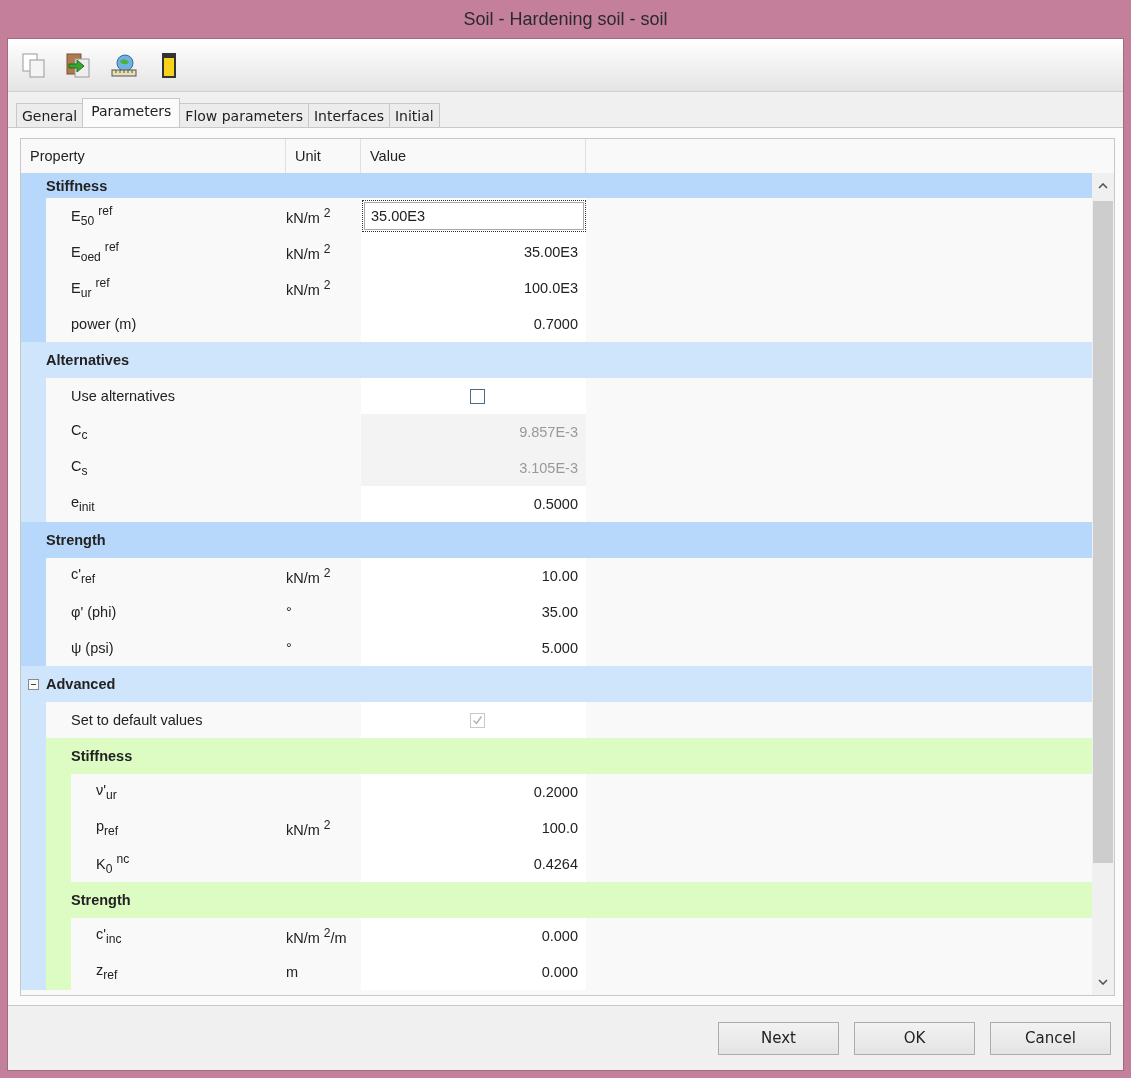 The height and width of the screenshot is (1078, 1131). I want to click on value-cell: 100.0, so click(473, 828).